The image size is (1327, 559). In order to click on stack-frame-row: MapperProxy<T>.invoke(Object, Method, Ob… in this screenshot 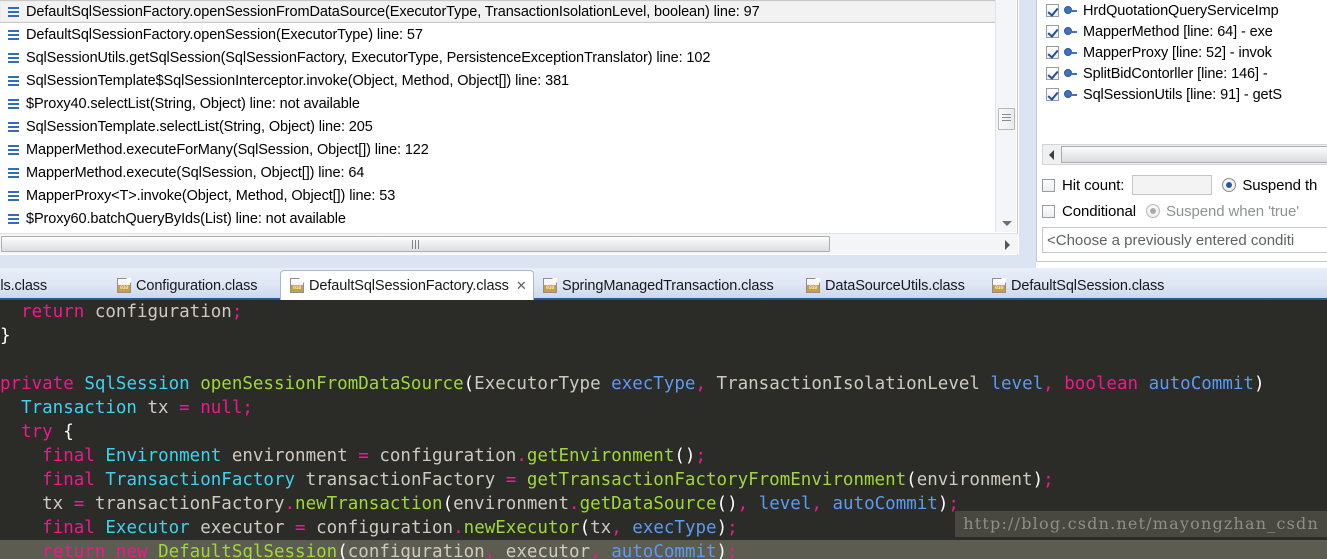, I will do `click(498, 195)`.